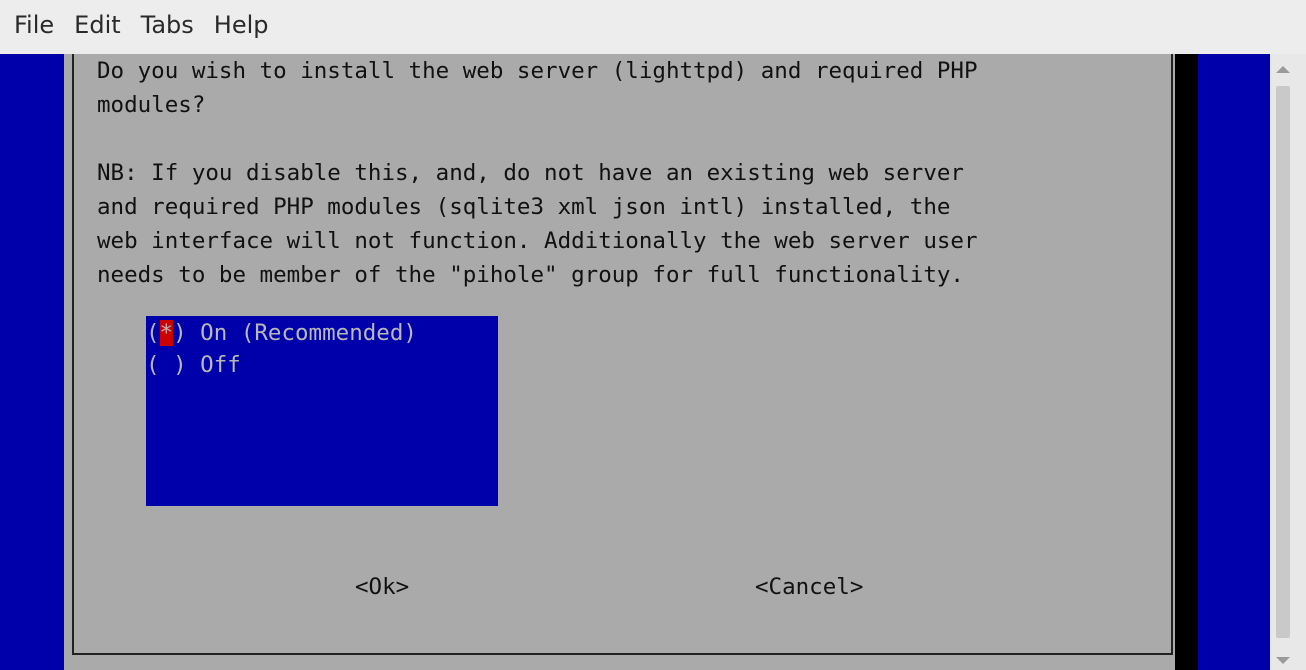 This screenshot has width=1306, height=670. Describe the element at coordinates (167, 25) in the screenshot. I see `menu-tabs: Tabs` at that location.